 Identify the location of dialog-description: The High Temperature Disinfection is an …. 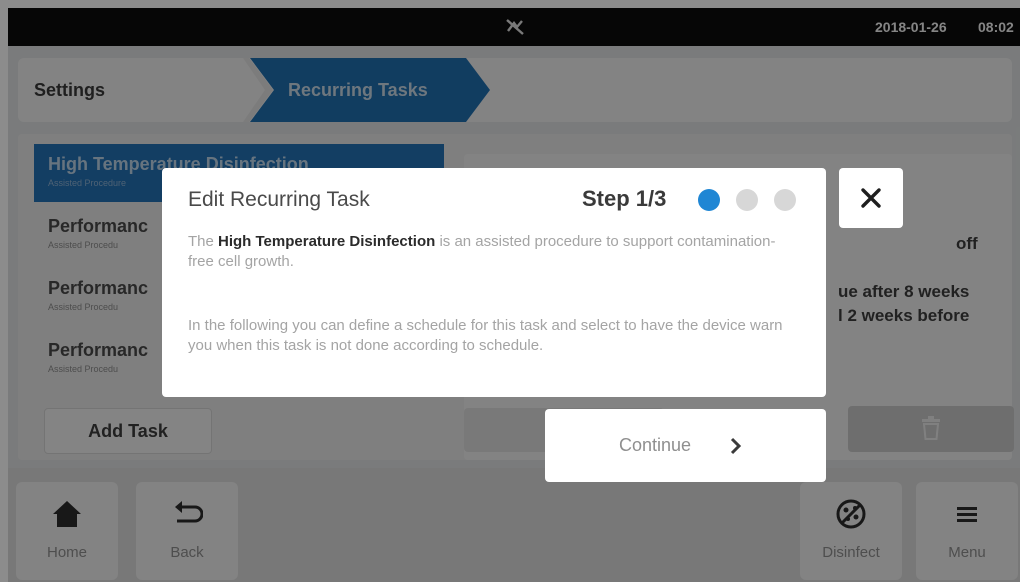
(494, 252).